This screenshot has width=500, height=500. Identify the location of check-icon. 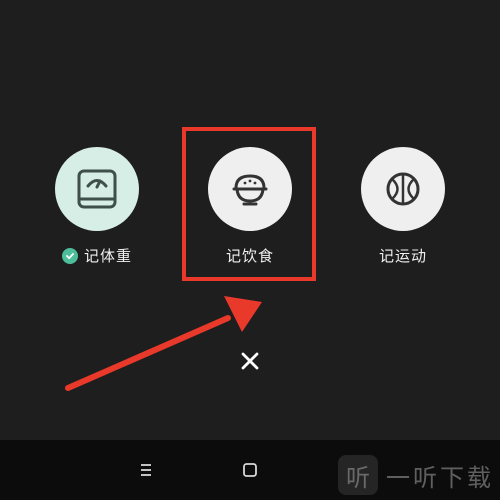
(69, 255).